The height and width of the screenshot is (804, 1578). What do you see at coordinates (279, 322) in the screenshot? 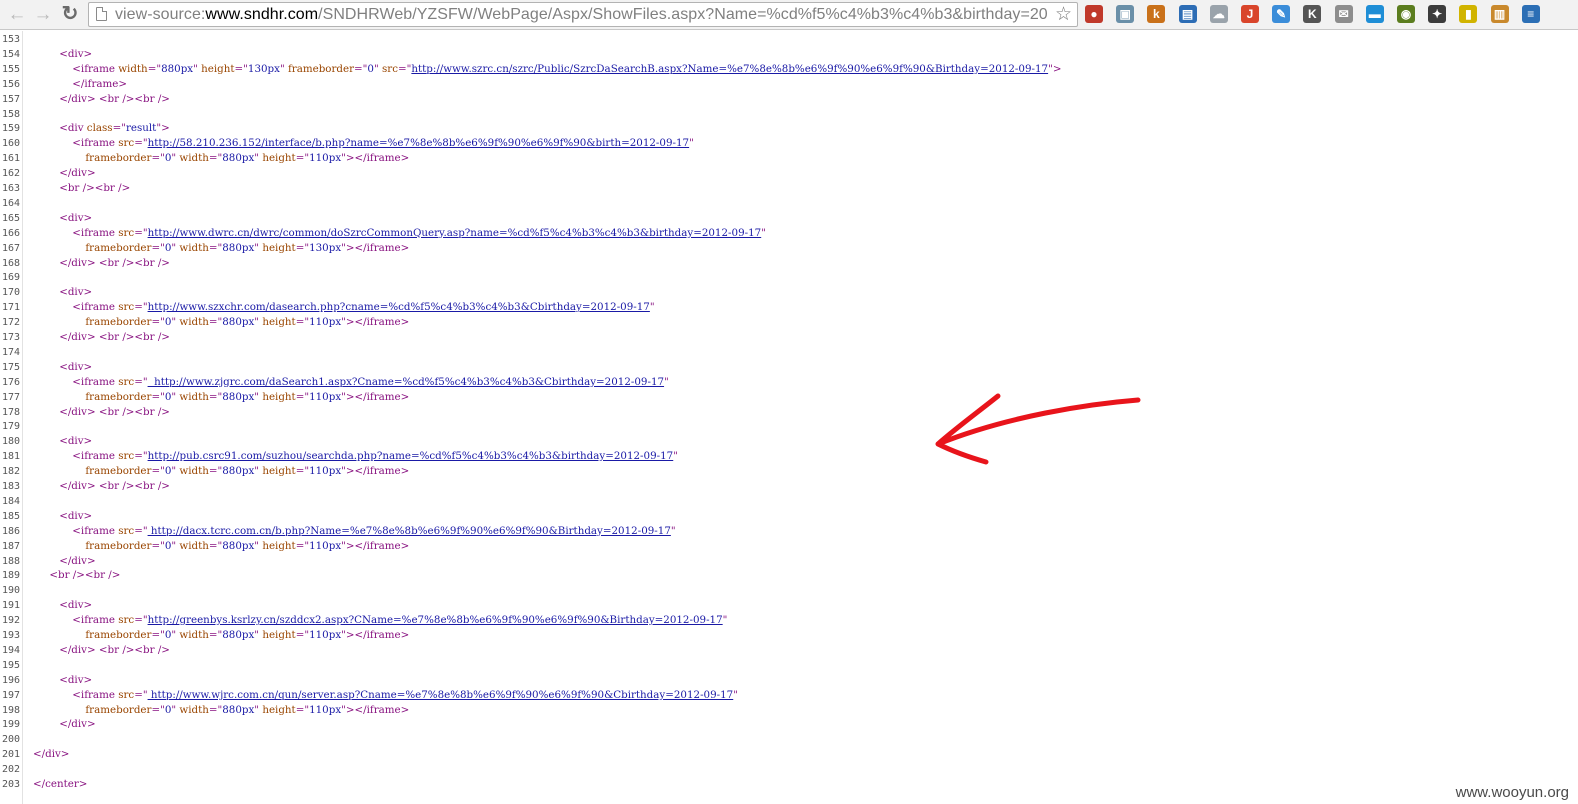
I see `attribute-name-token: height` at bounding box center [279, 322].